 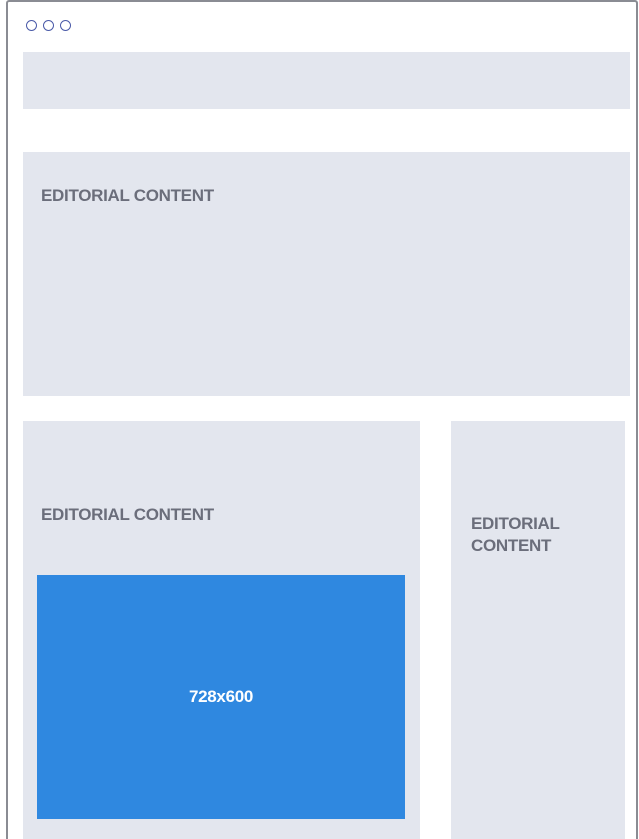 What do you see at coordinates (127, 514) in the screenshot?
I see `main-editorial-label: EDITORIAL CONTENT` at bounding box center [127, 514].